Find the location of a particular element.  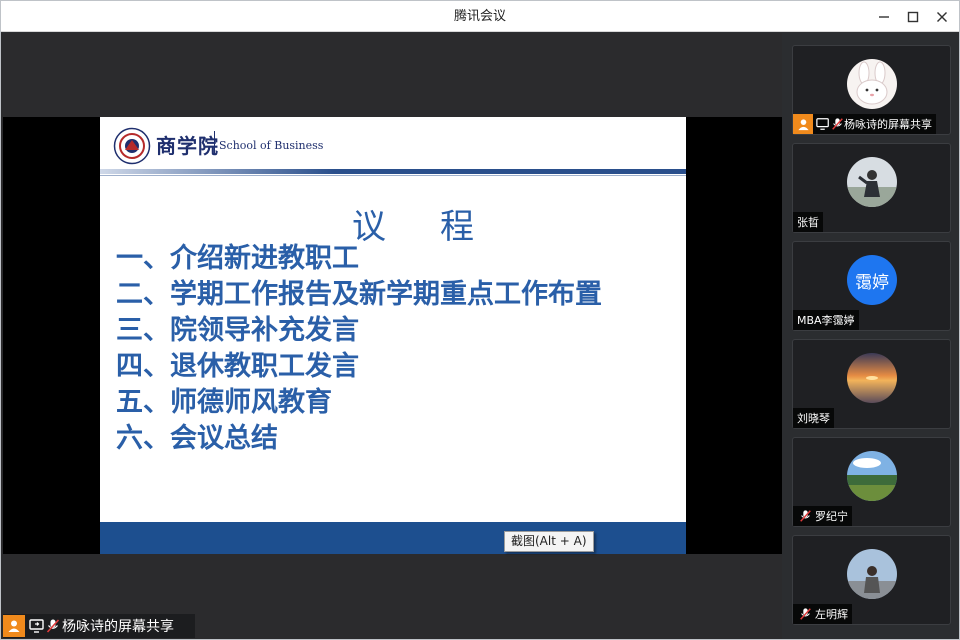

participant-tile: 张晢 is located at coordinates (871, 188).